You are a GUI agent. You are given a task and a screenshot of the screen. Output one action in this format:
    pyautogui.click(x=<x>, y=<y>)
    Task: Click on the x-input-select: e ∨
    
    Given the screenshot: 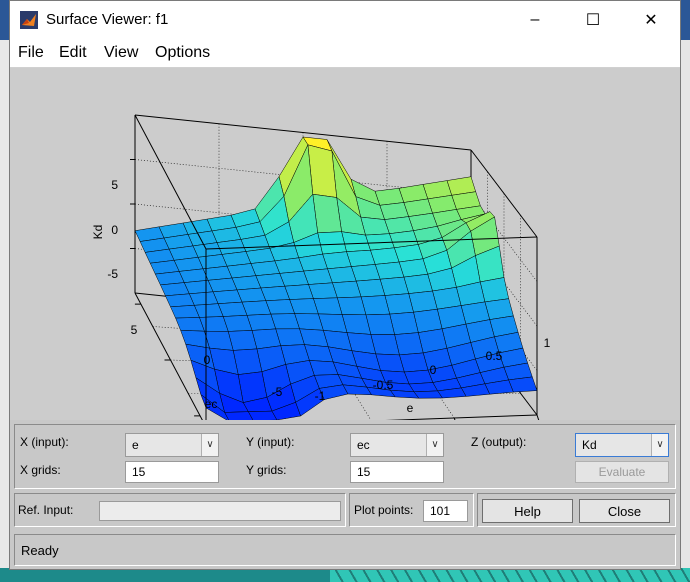 What is the action you would take?
    pyautogui.click(x=172, y=445)
    